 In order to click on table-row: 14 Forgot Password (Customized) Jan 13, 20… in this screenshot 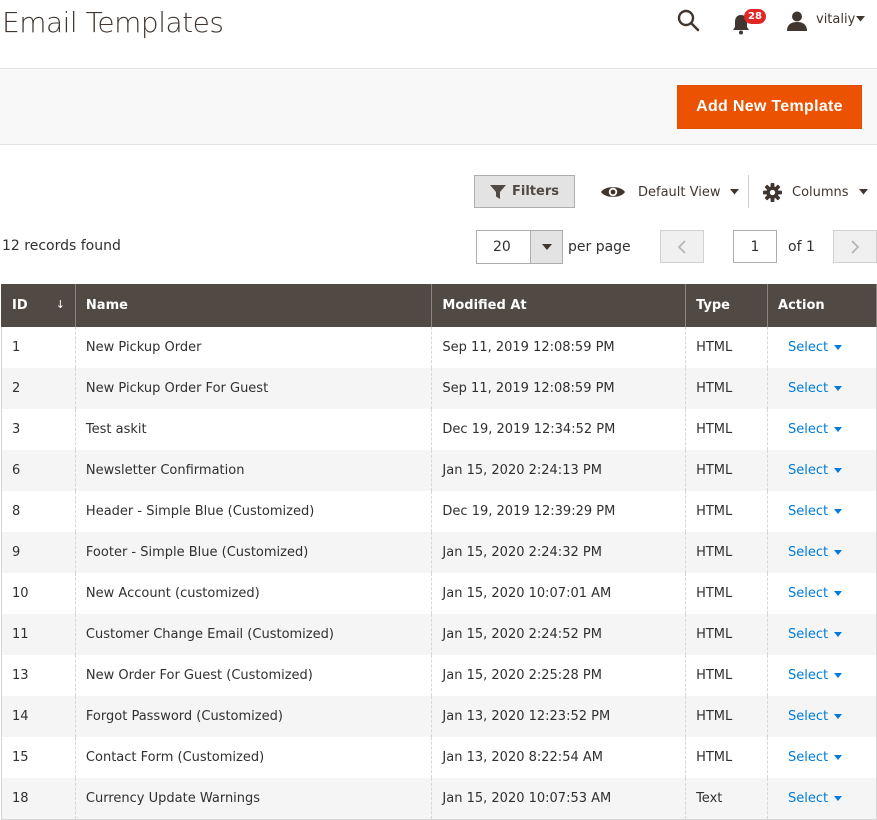, I will do `click(439, 716)`.